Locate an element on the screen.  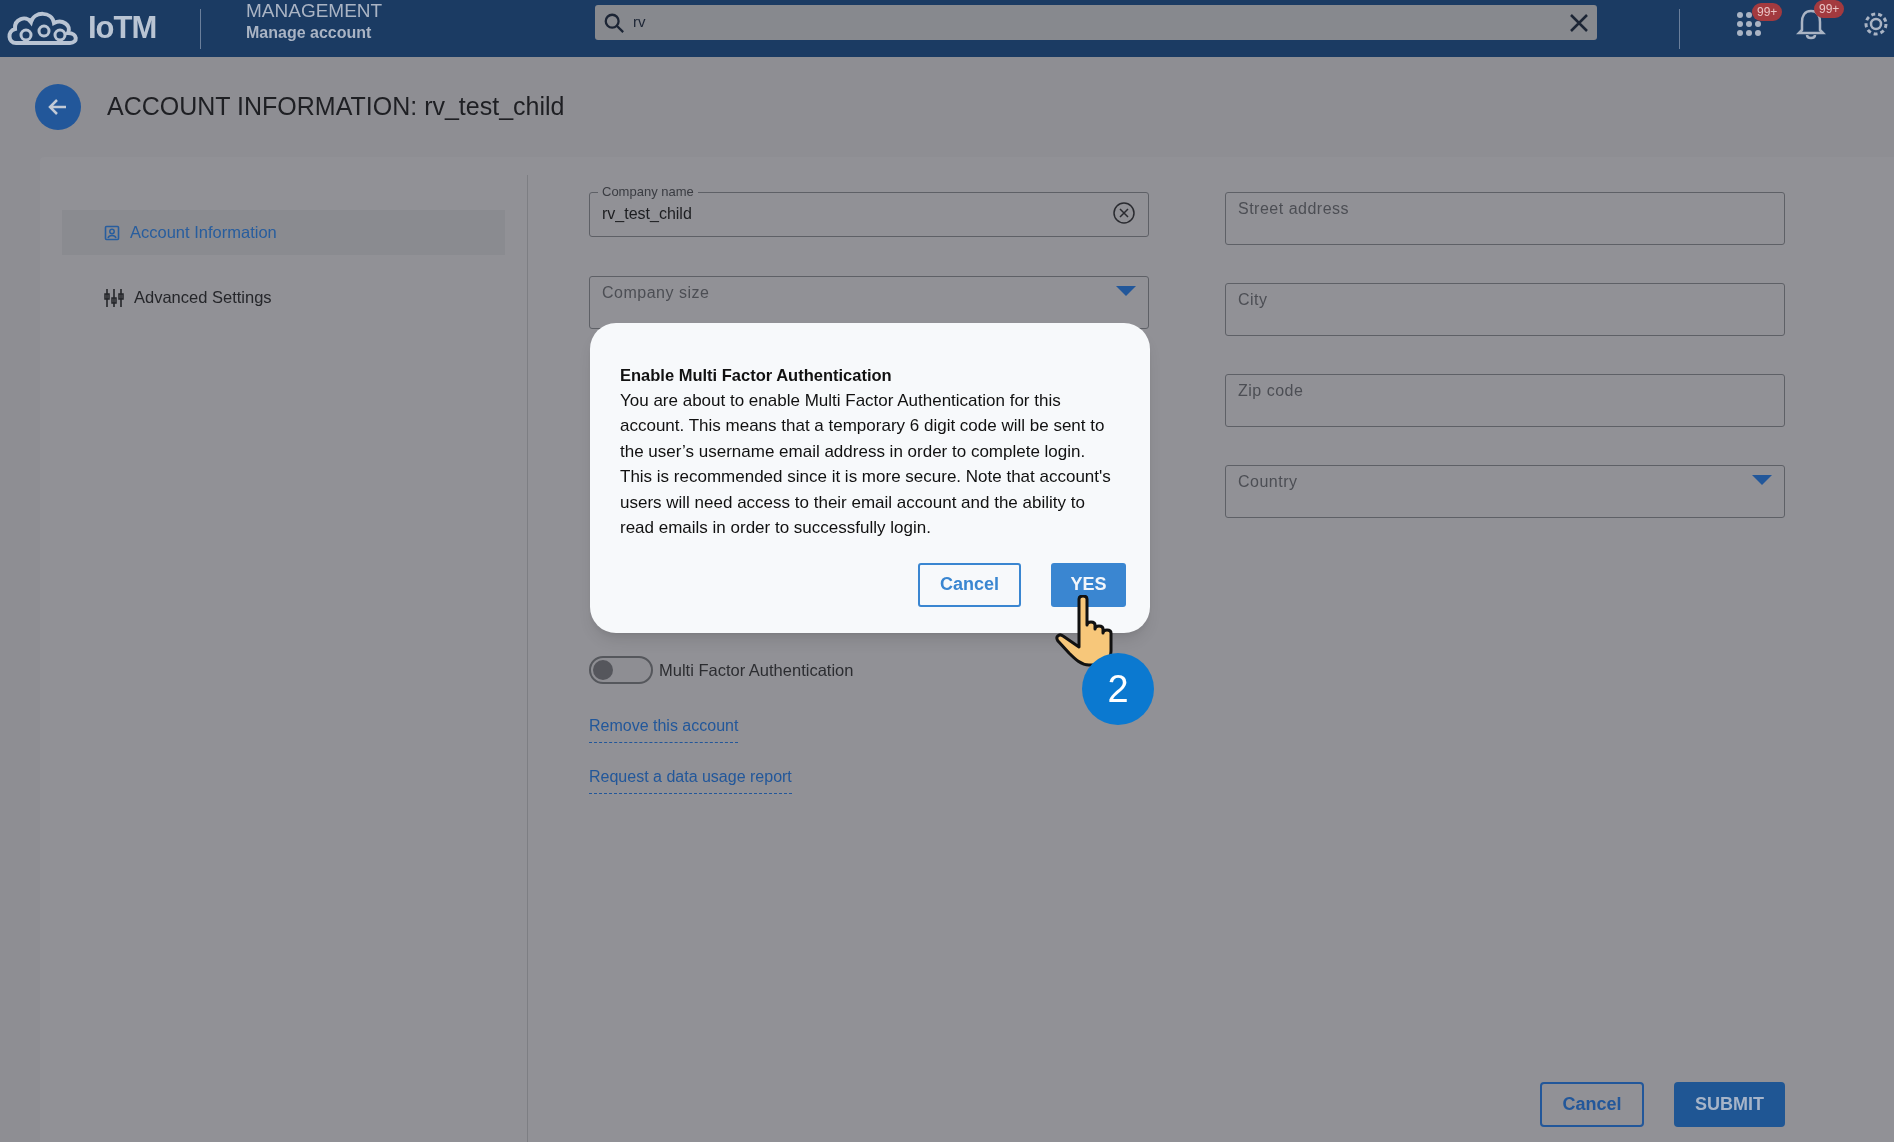
close-icon is located at coordinates (1579, 22).